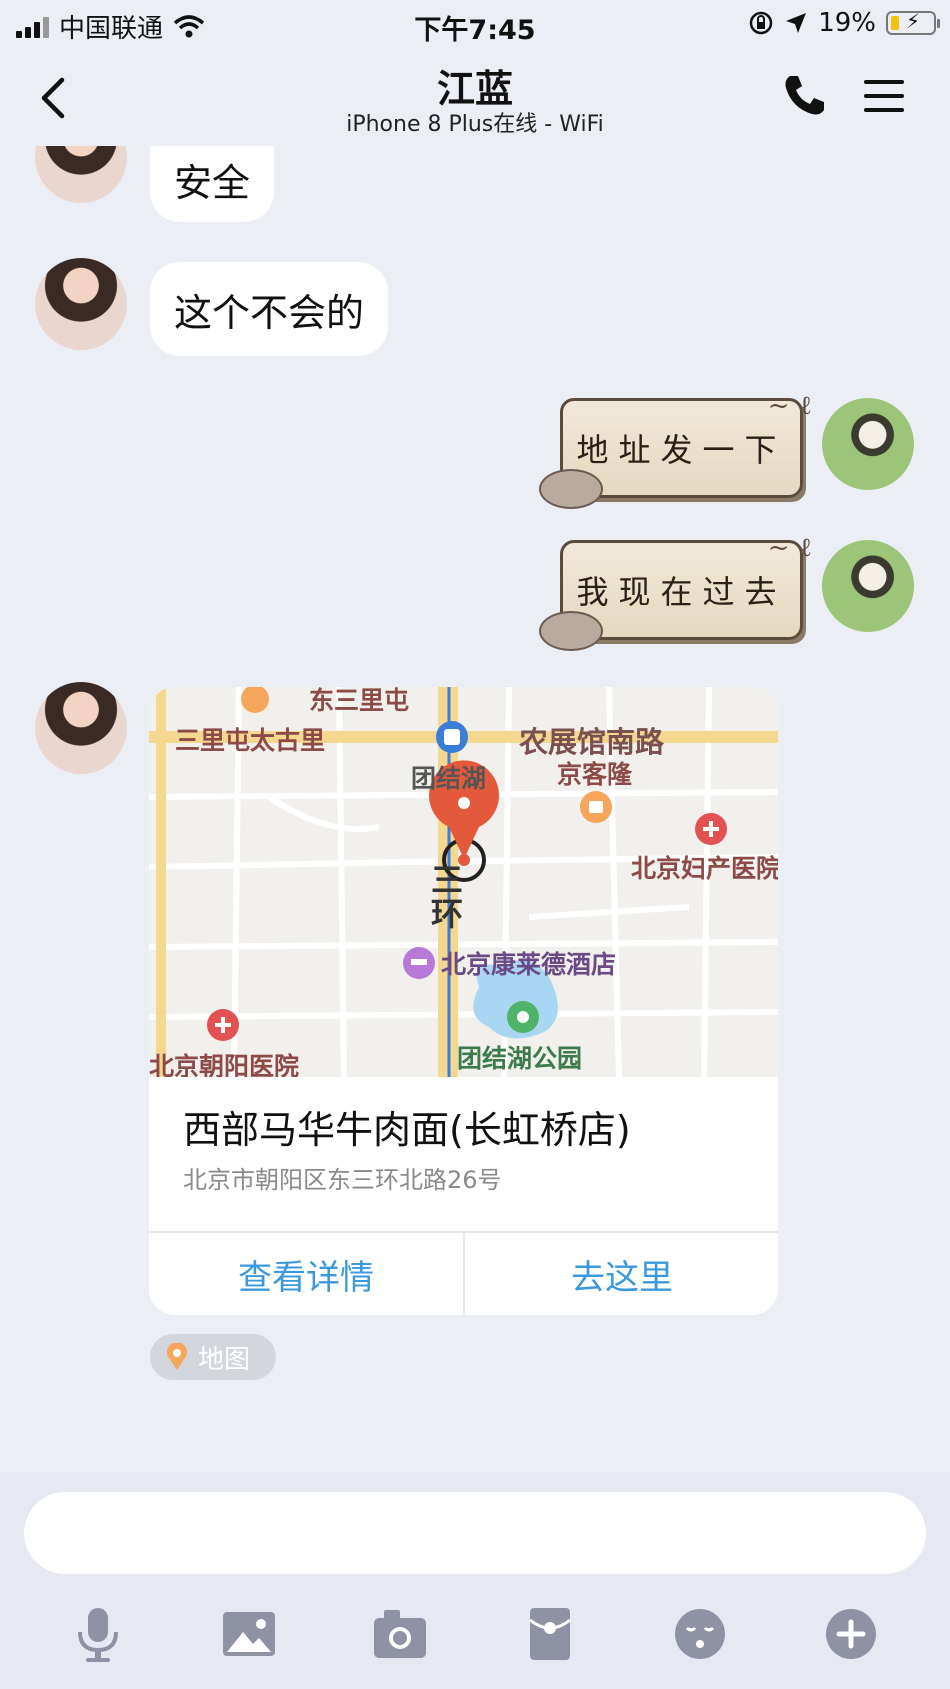  What do you see at coordinates (700, 1634) in the screenshot?
I see `emoji-icon` at bounding box center [700, 1634].